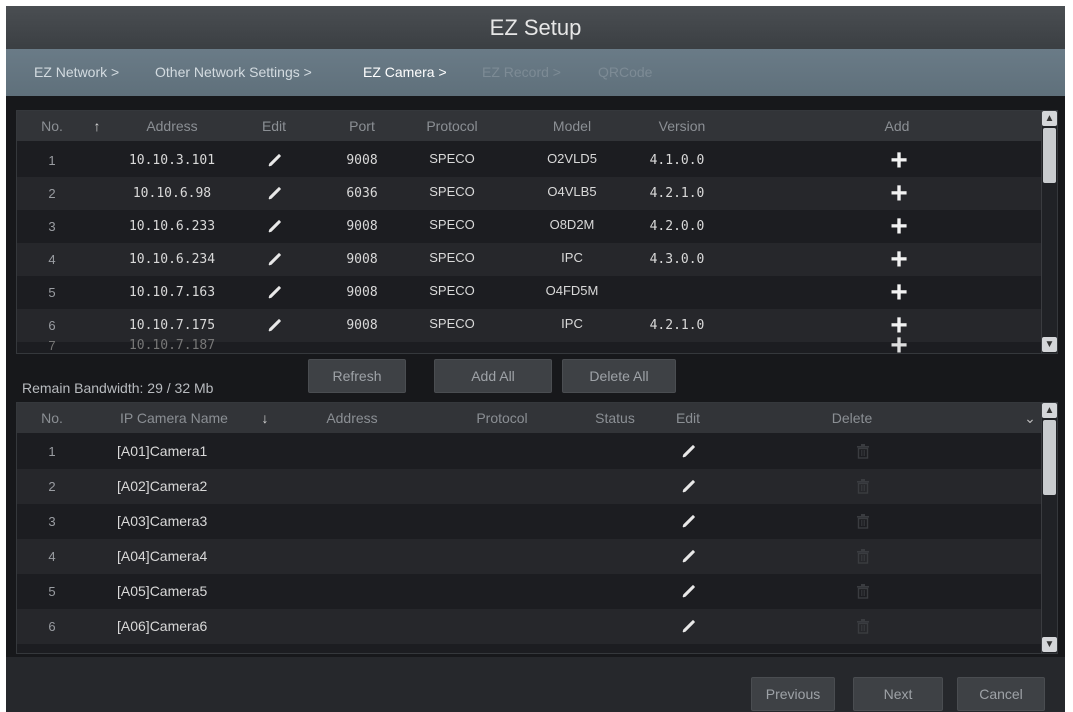 The image size is (1073, 712). What do you see at coordinates (529, 292) in the screenshot?
I see `table-row: 5 10.10.7.163 9008 SPECO O4FD5M +` at bounding box center [529, 292].